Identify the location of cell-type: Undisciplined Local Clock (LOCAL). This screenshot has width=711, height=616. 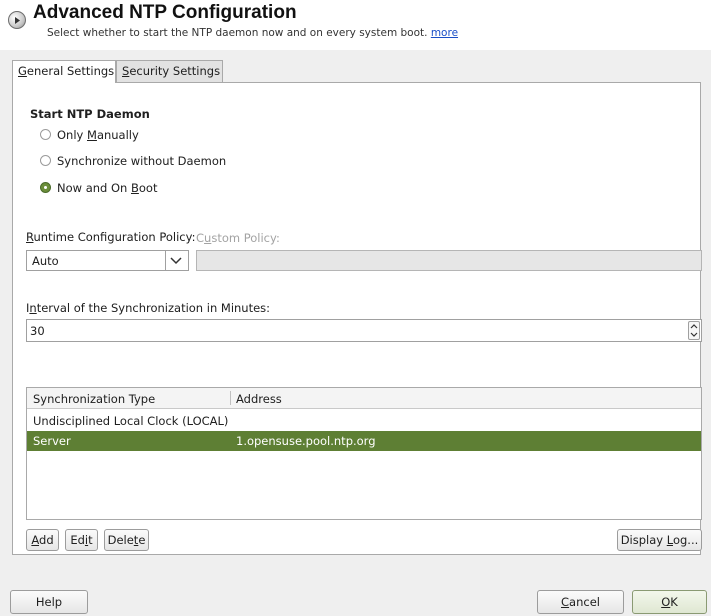
(131, 421).